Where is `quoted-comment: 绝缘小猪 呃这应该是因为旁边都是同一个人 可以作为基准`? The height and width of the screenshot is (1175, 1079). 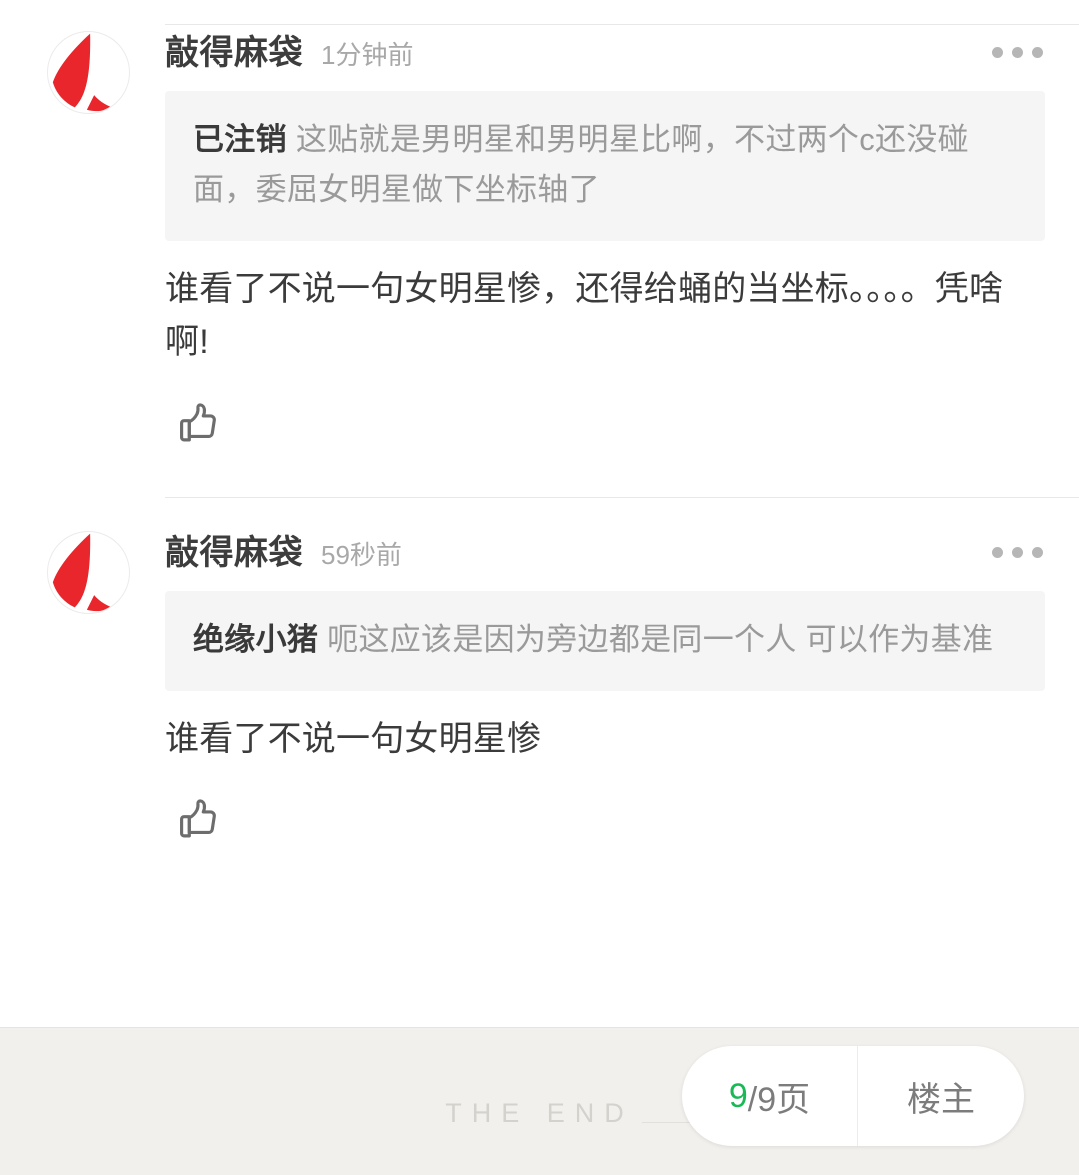 quoted-comment: 绝缘小猪 呃这应该是因为旁边都是同一个人 可以作为基准 is located at coordinates (605, 640).